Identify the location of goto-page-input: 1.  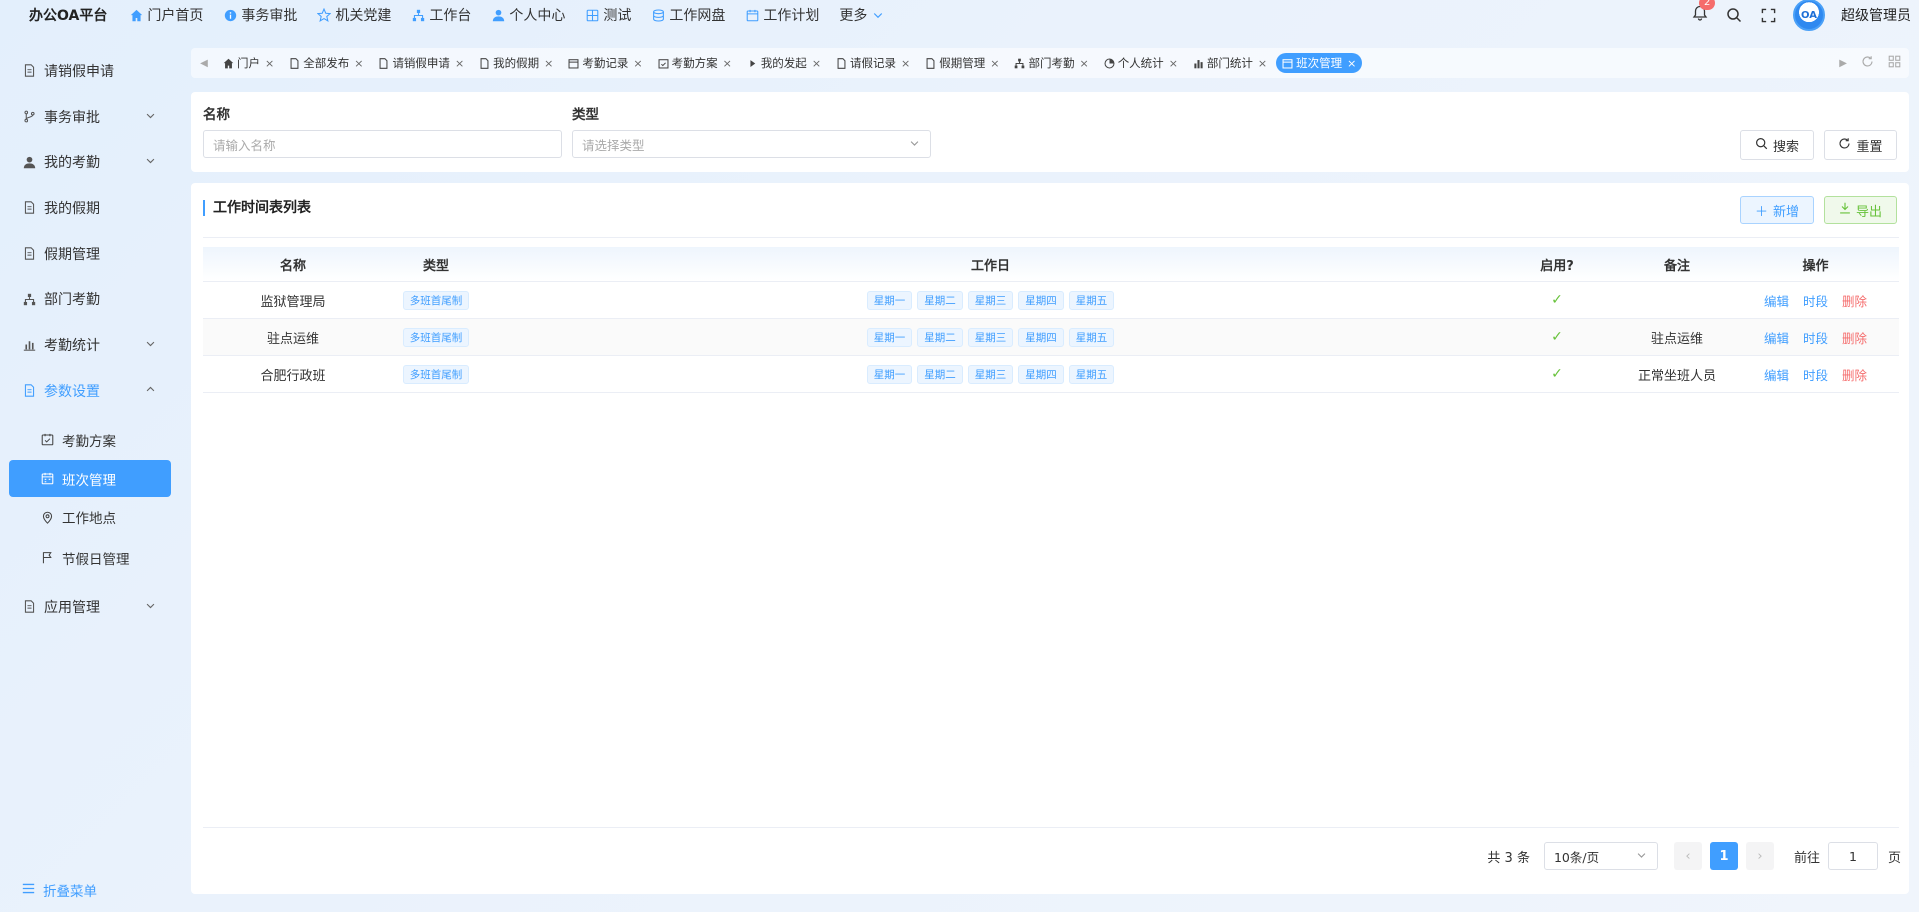
(1852, 856).